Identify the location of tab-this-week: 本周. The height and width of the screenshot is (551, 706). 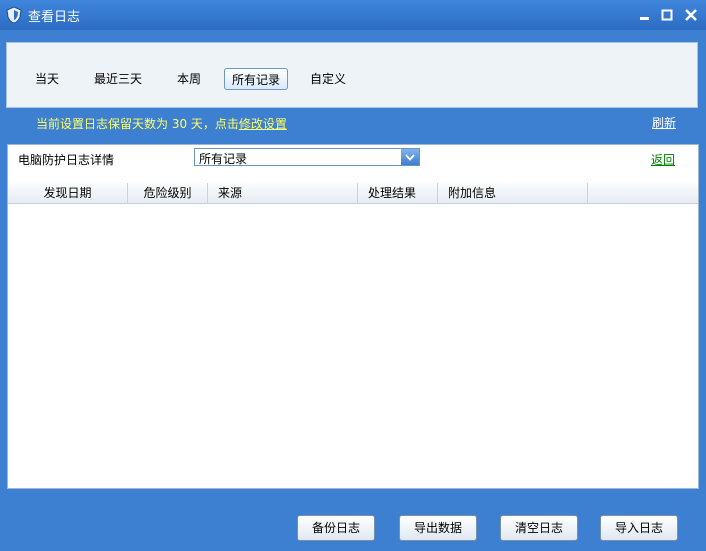
(189, 79).